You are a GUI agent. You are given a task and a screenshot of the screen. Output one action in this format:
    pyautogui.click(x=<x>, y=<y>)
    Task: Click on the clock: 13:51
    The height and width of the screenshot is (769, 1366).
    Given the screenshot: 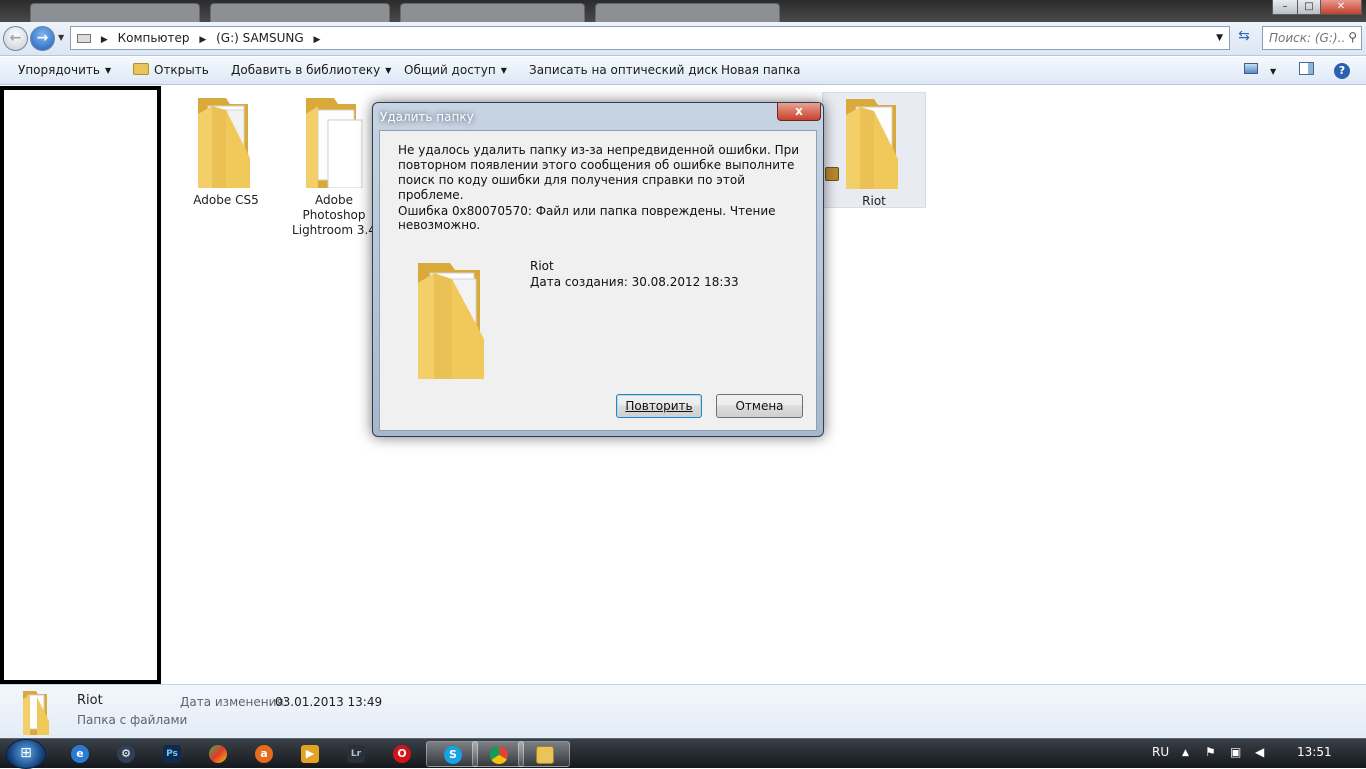 What is the action you would take?
    pyautogui.click(x=1314, y=752)
    